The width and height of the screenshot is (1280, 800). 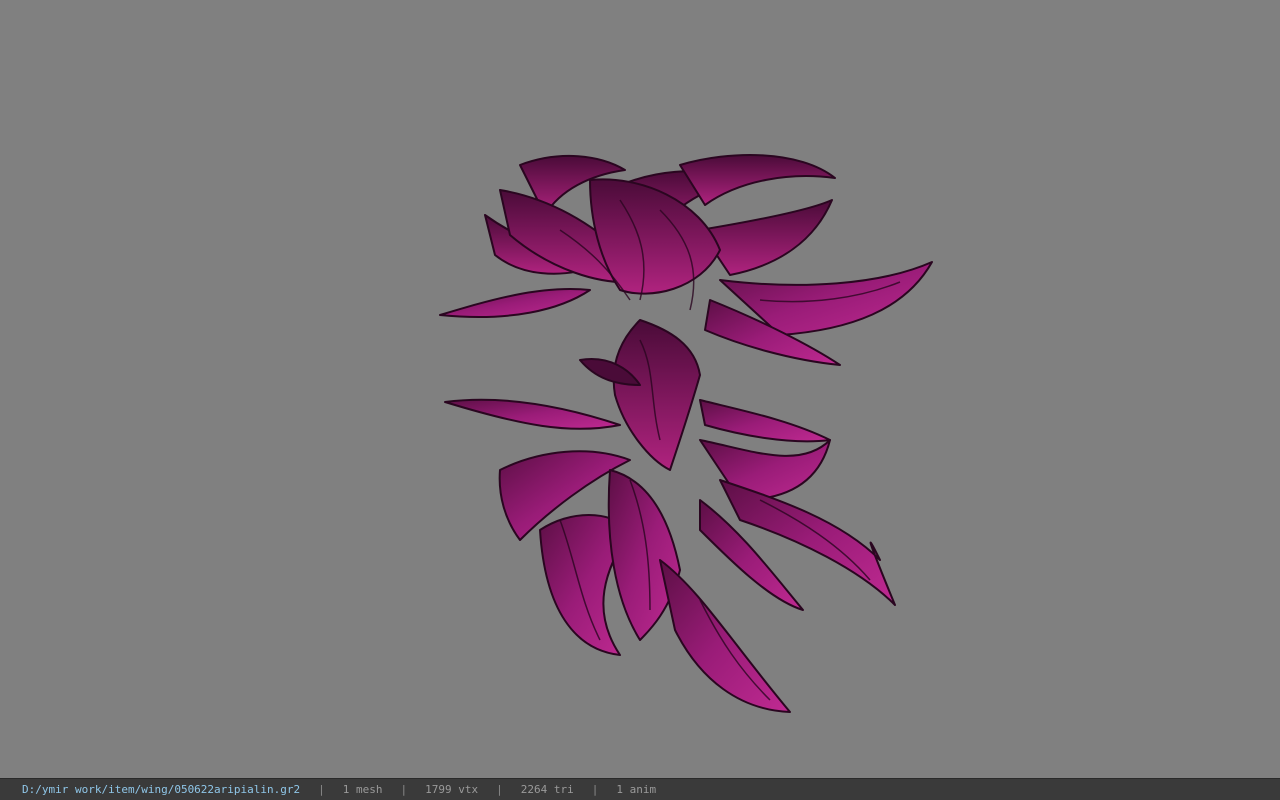 What do you see at coordinates (362, 789) in the screenshot?
I see `mesh-count: 1 mesh` at bounding box center [362, 789].